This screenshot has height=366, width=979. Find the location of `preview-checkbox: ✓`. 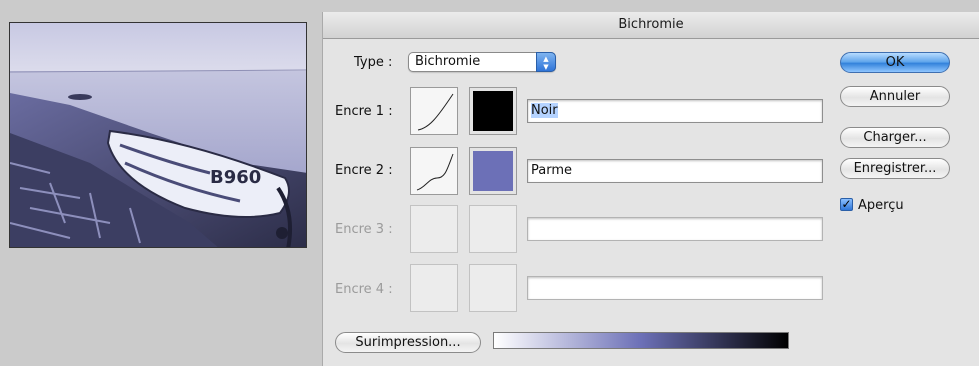

preview-checkbox: ✓ is located at coordinates (846, 204).